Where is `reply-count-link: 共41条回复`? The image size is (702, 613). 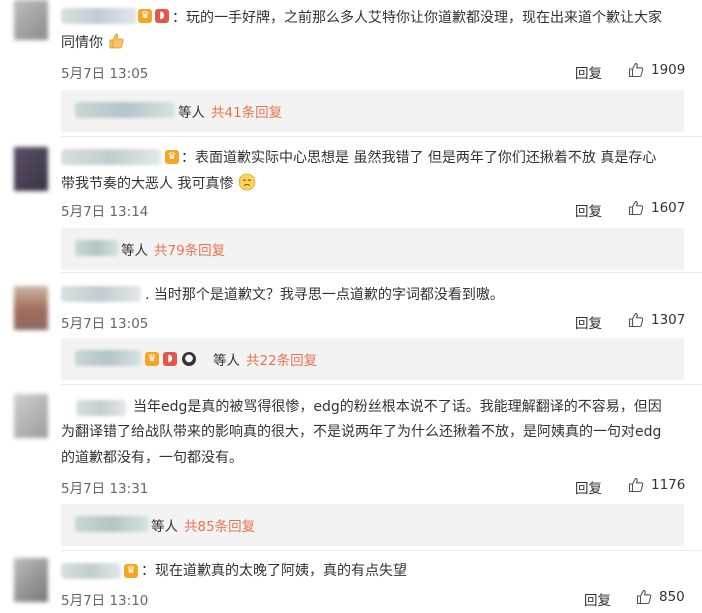
reply-count-link: 共41条回复 is located at coordinates (246, 111).